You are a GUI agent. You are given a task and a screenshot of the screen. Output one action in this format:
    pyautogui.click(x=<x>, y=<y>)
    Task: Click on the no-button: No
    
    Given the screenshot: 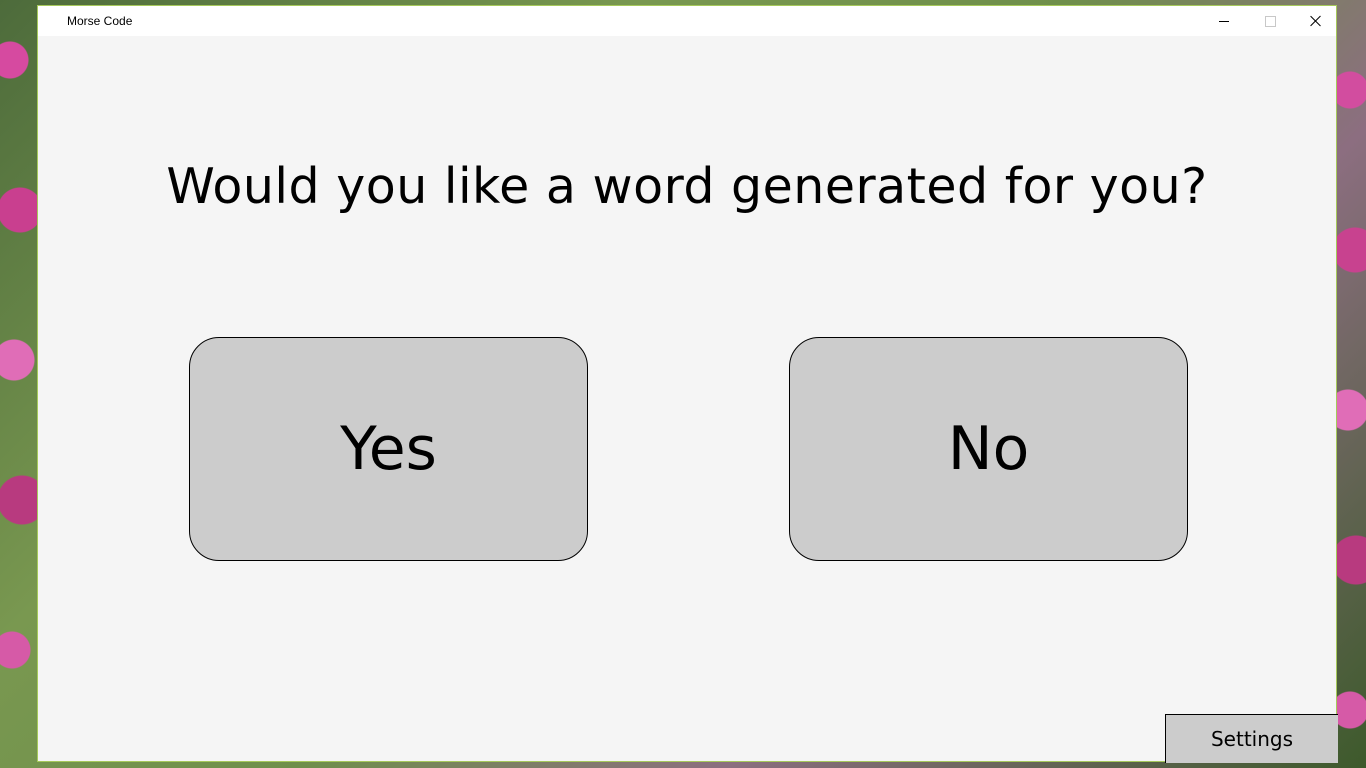 What is the action you would take?
    pyautogui.click(x=988, y=449)
    